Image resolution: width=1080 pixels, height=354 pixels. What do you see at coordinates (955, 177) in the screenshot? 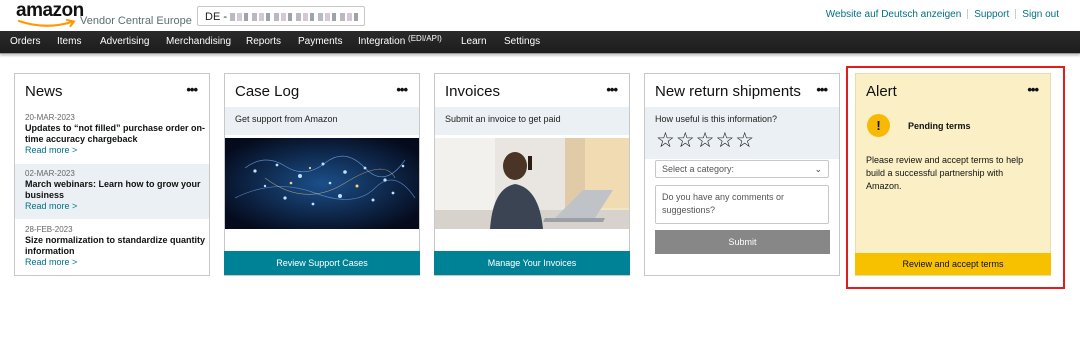
I see `highlight-box` at bounding box center [955, 177].